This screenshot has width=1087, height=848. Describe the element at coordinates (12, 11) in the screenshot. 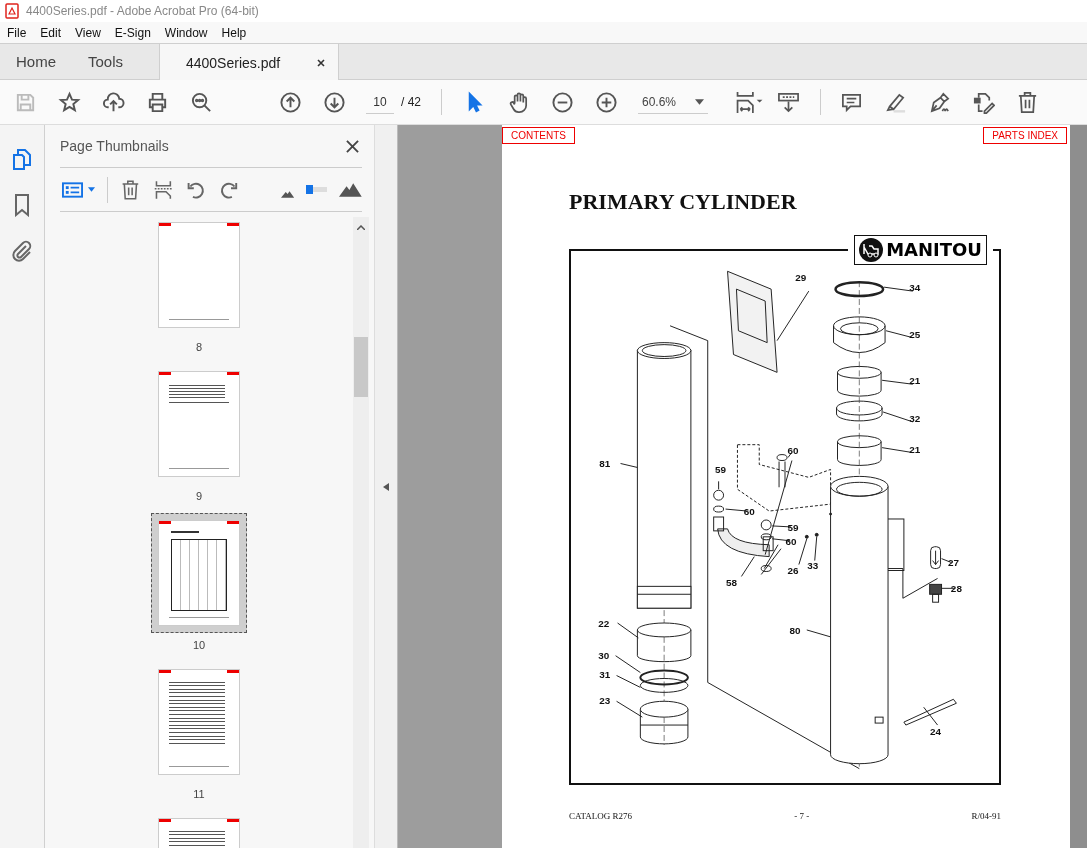

I see `pdf-file-icon` at that location.